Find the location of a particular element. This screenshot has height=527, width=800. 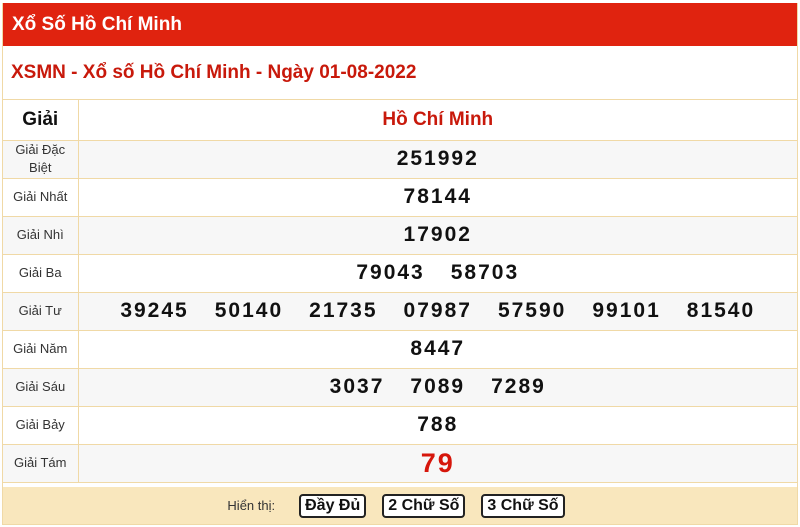

prize-numbers: 251992 is located at coordinates (437, 159).